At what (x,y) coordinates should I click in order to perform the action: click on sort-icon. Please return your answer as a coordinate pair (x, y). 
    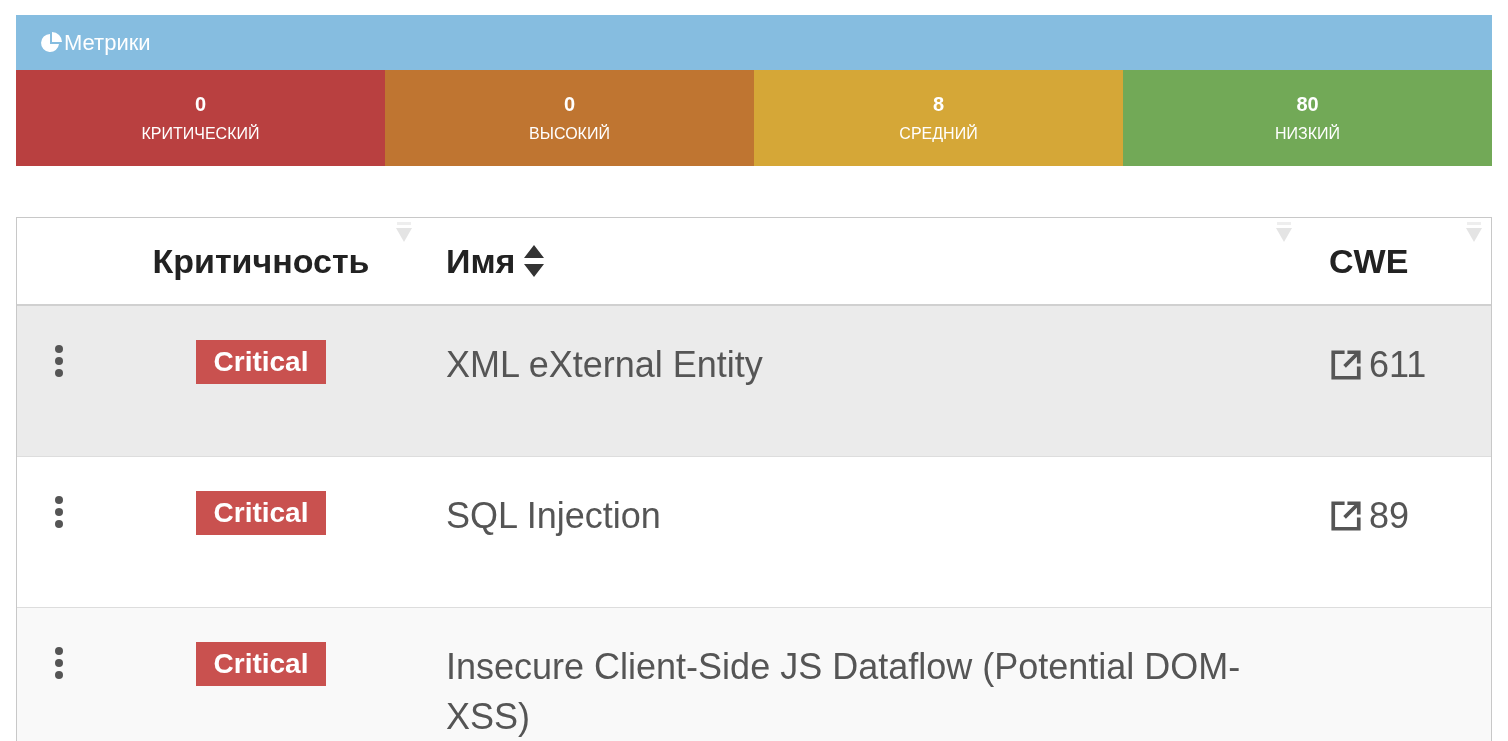
    Looking at the image, I should click on (534, 261).